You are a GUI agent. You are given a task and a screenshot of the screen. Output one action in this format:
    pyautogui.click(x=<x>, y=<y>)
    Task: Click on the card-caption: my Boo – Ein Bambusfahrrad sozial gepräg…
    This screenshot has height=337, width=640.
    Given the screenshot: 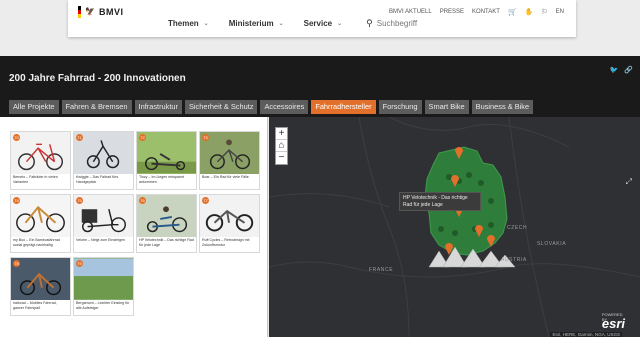 What is the action you would take?
    pyautogui.click(x=36, y=242)
    